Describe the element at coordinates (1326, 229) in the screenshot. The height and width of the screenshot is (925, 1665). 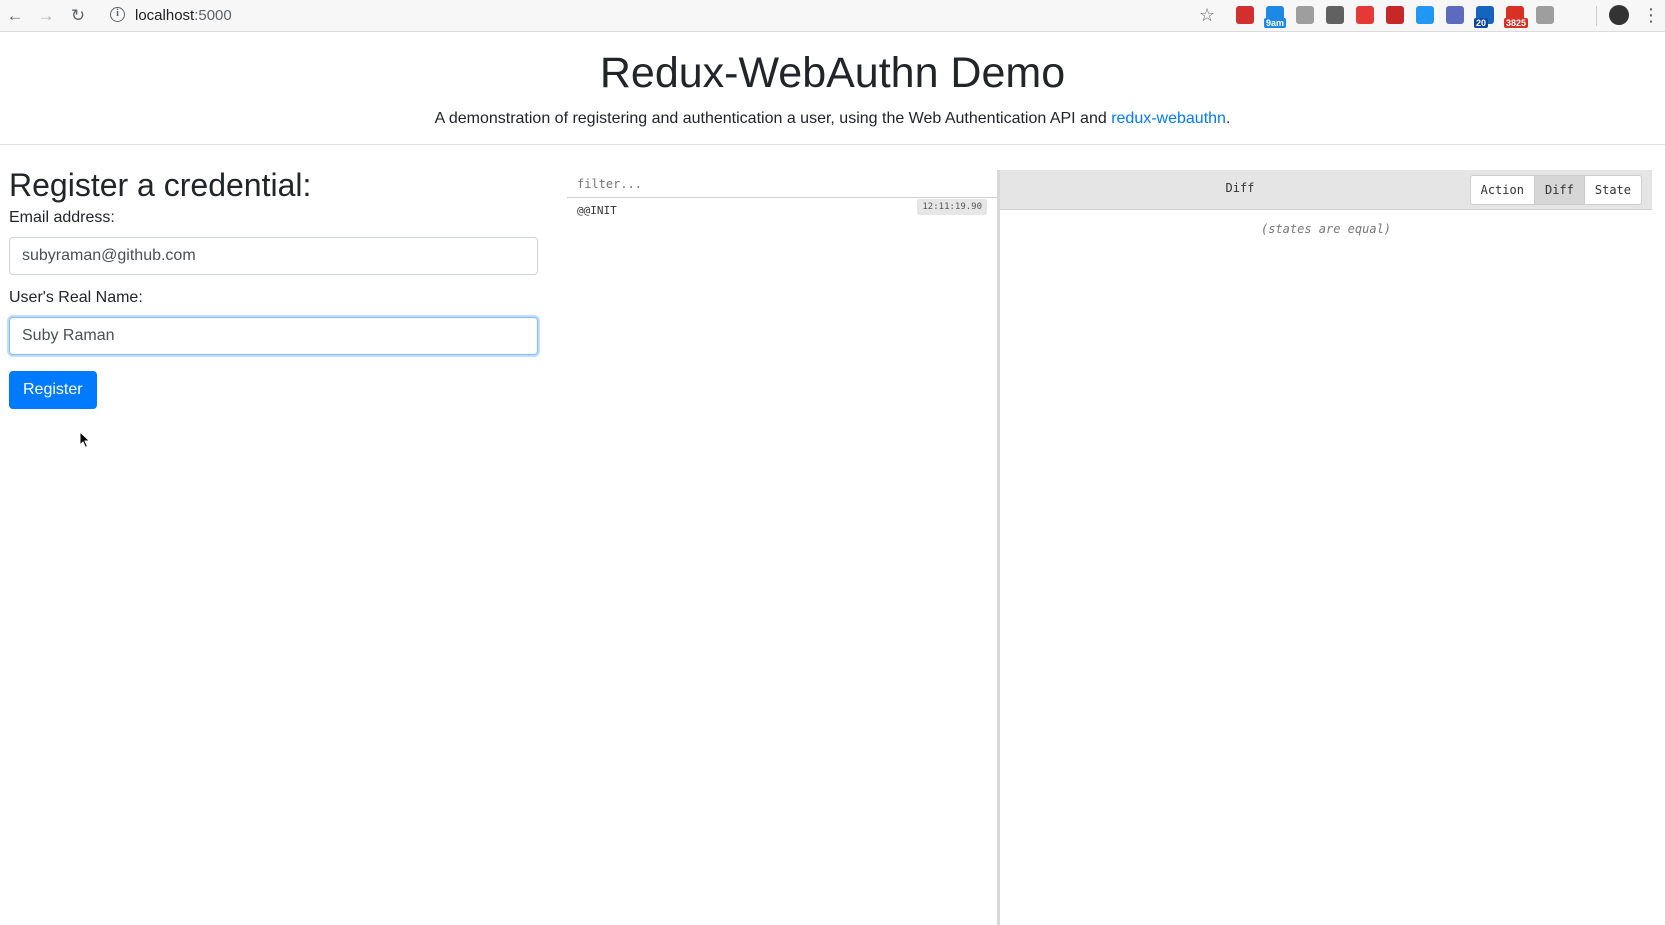
I see `diff-message: (states are equal)` at that location.